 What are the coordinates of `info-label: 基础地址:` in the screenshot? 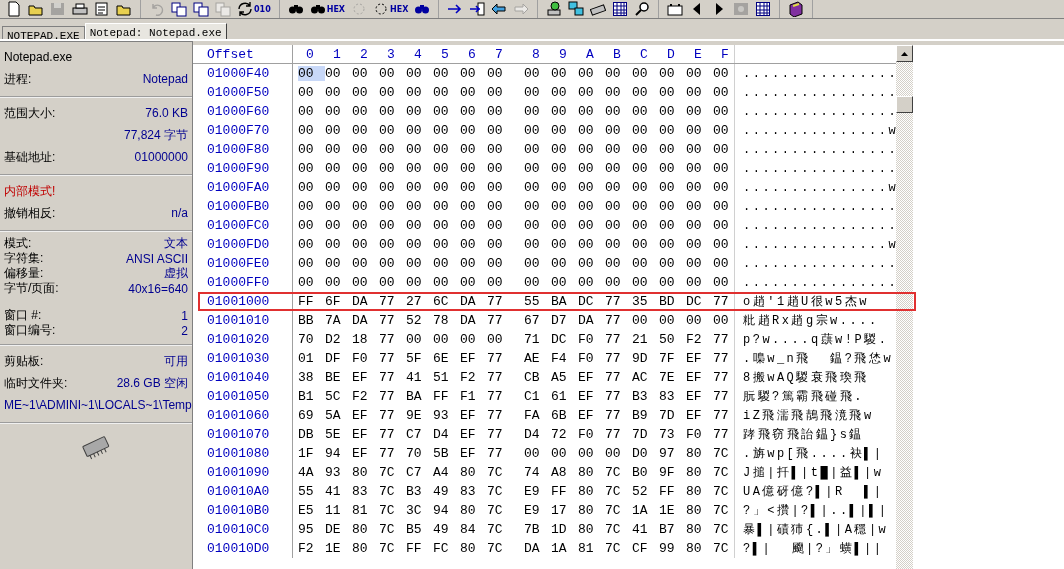 It's located at (30, 157).